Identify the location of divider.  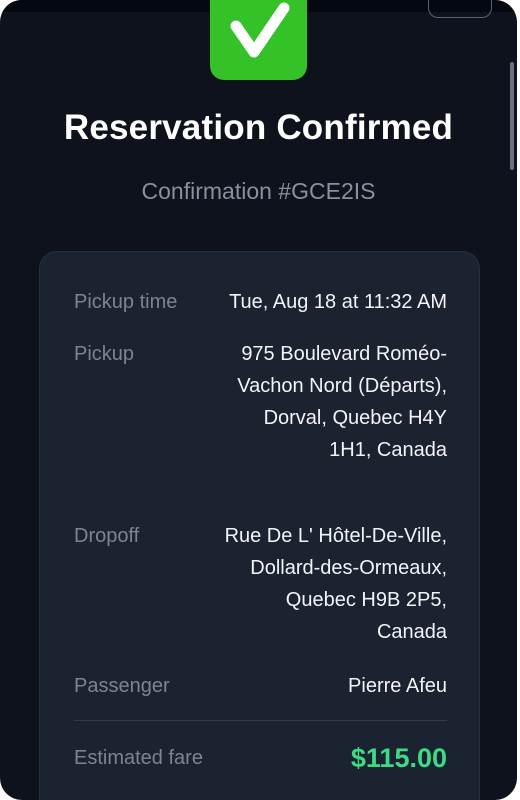
(260, 720).